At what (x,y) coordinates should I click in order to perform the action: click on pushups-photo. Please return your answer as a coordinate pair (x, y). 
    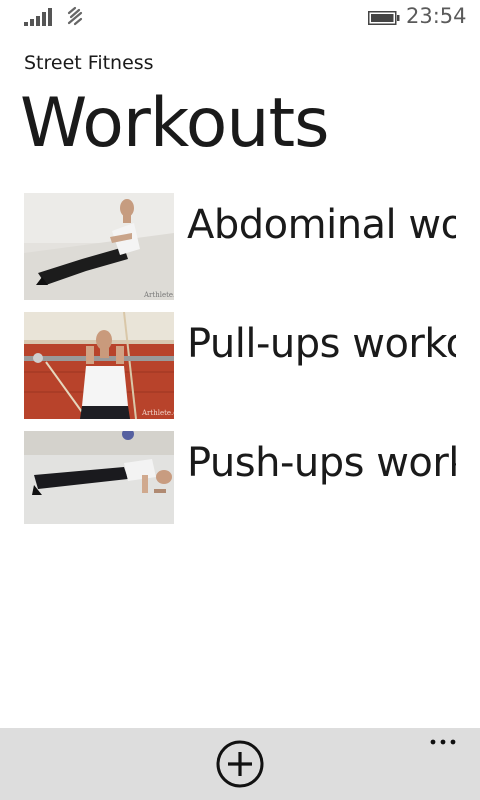
    Looking at the image, I should click on (99, 477).